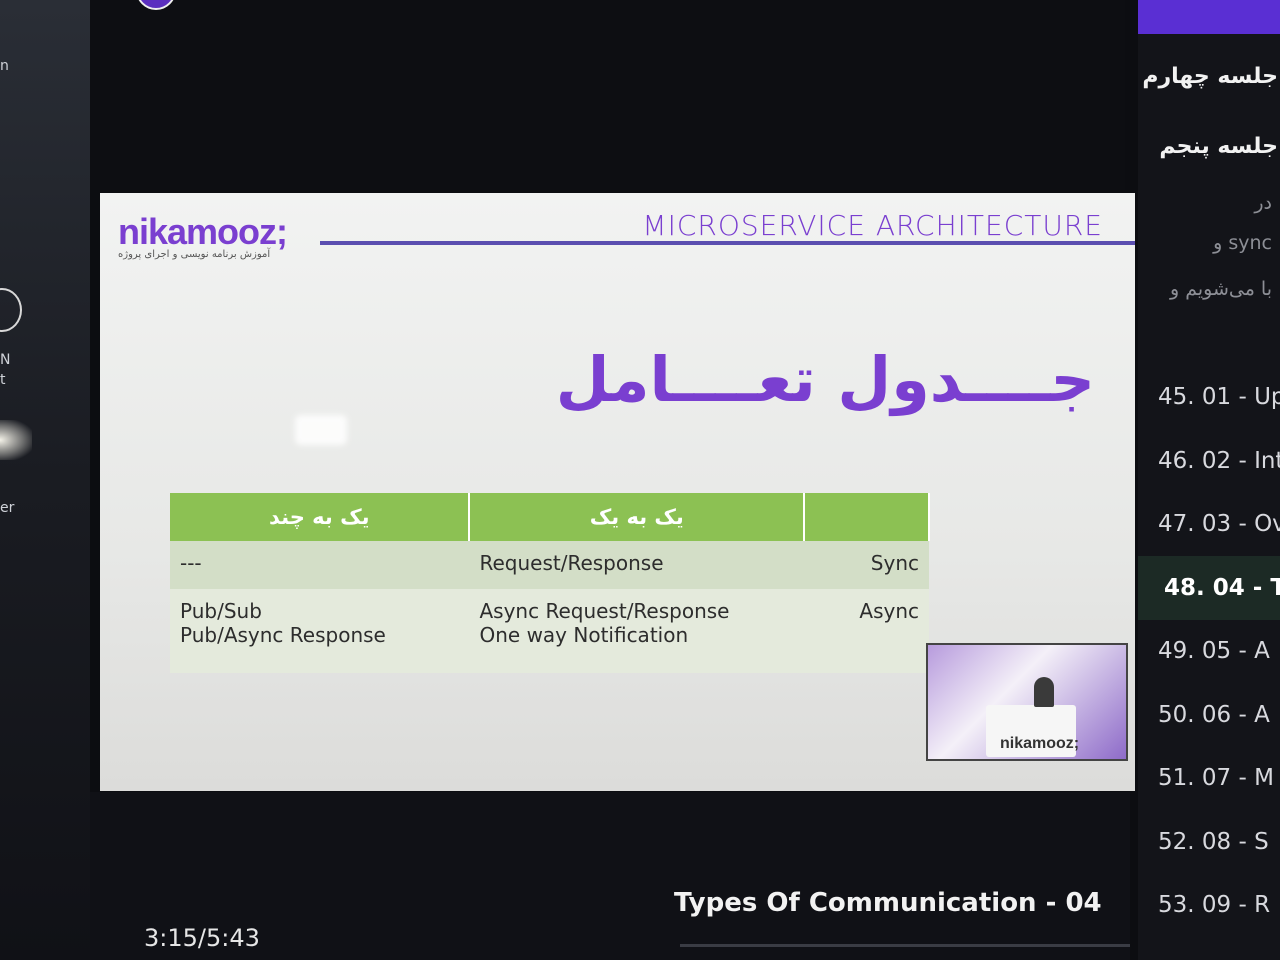 Image resolution: width=1280 pixels, height=960 pixels. What do you see at coordinates (872, 225) in the screenshot?
I see `slide-heading: MICROSERVICE ARCHITECTURE` at bounding box center [872, 225].